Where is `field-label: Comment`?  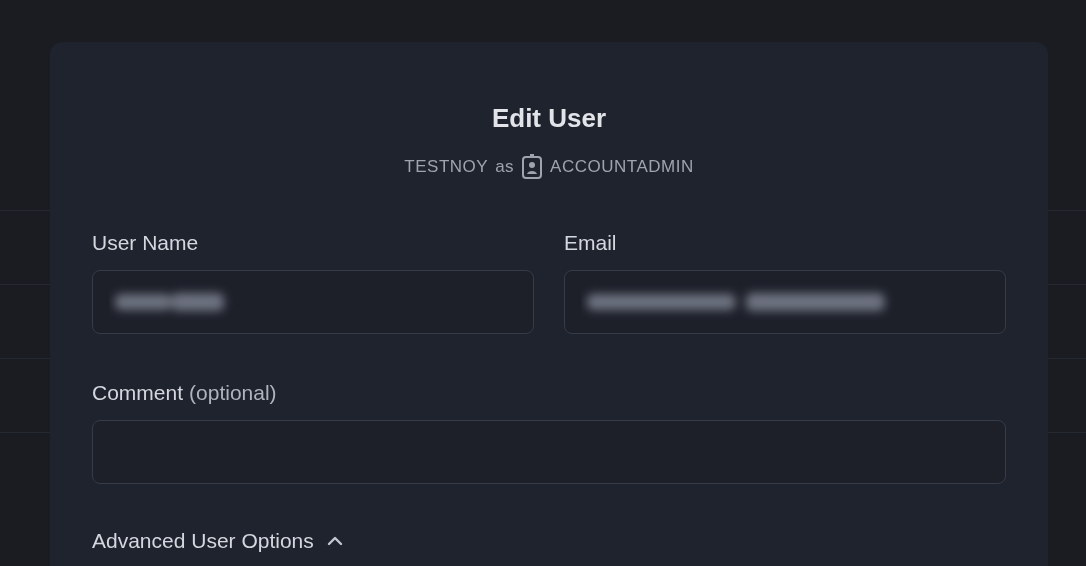 field-label: Comment is located at coordinates (138, 393).